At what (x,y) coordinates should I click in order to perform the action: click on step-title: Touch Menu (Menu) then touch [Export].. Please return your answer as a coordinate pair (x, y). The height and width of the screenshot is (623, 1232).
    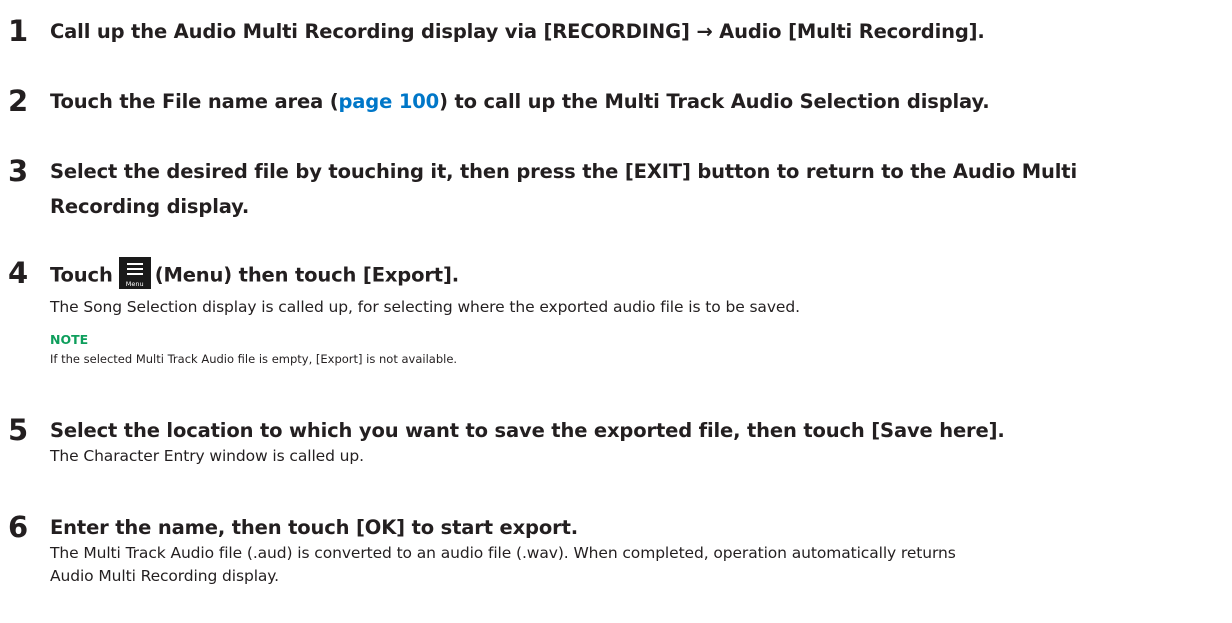
    Looking at the image, I should click on (255, 274).